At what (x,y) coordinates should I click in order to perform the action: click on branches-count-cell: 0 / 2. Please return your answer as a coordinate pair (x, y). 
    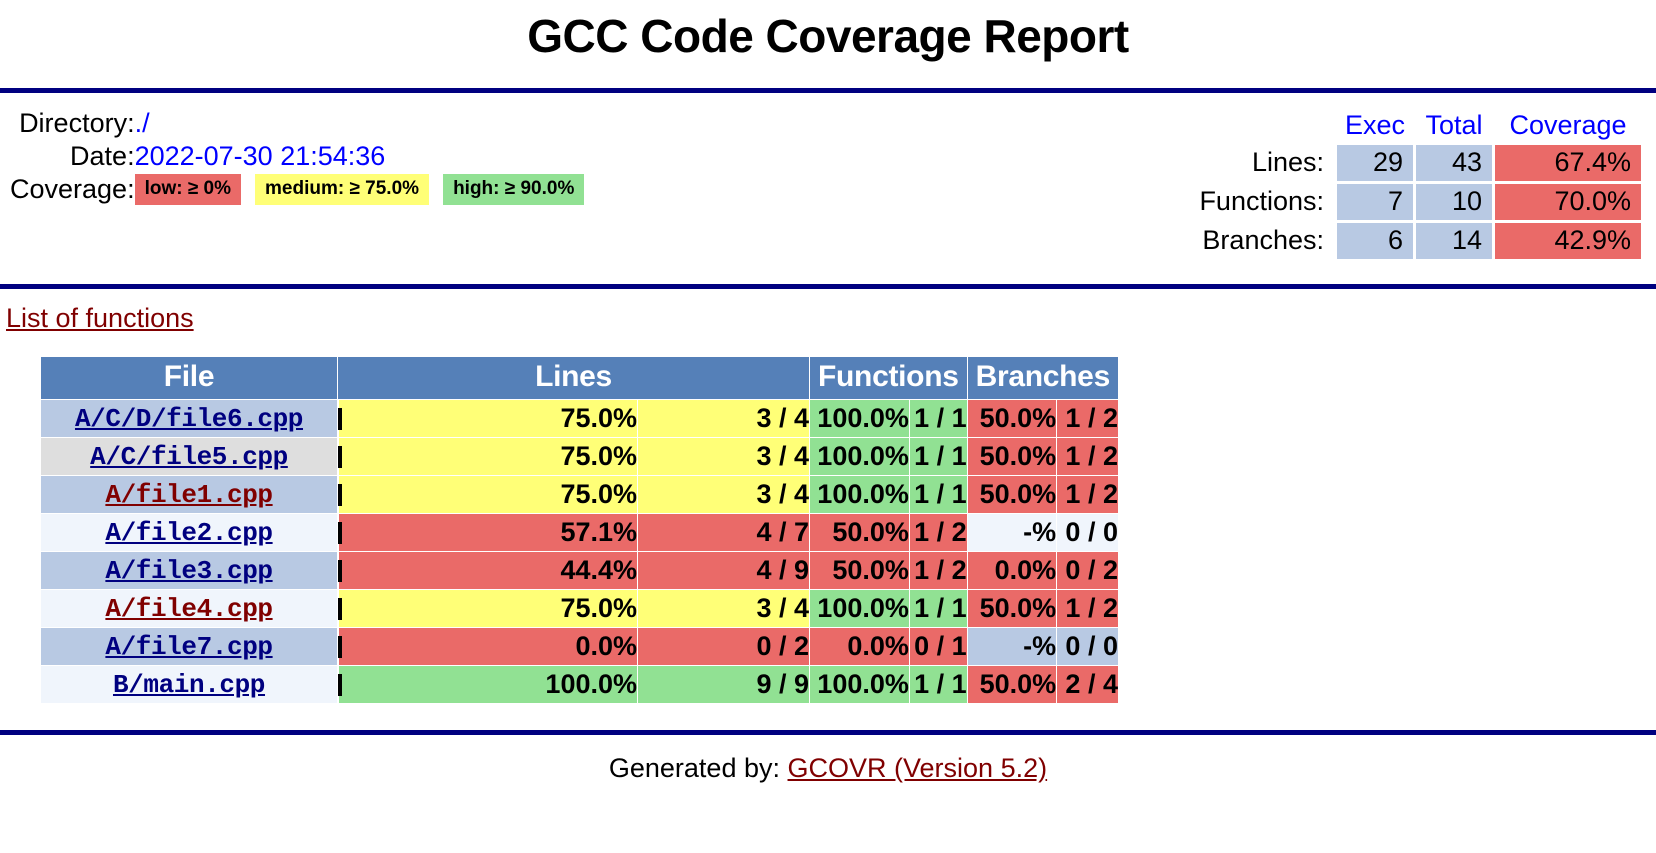
    Looking at the image, I should click on (1087, 571).